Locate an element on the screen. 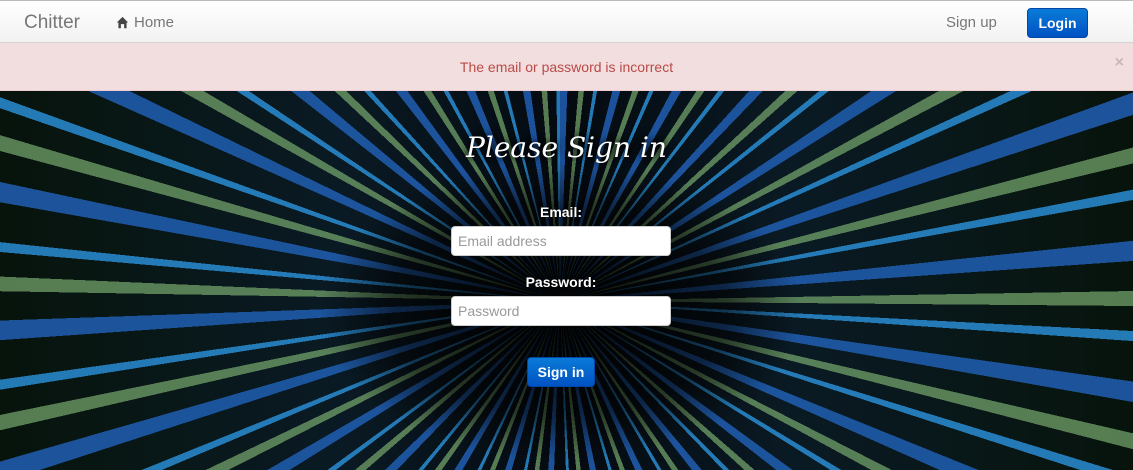 The width and height of the screenshot is (1133, 470). page-title: Please Sign in is located at coordinates (566, 147).